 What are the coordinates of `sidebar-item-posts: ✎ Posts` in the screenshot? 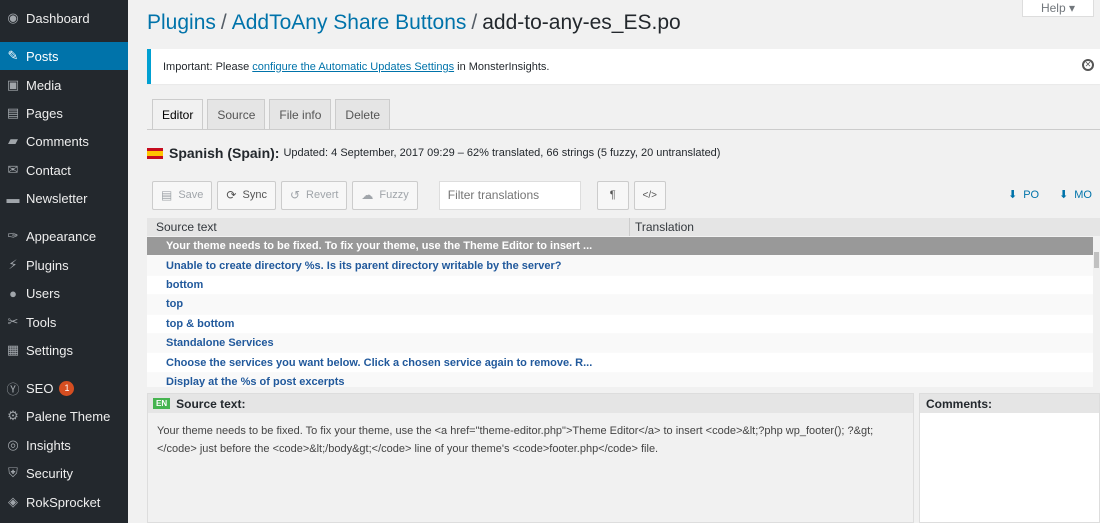 It's located at (64, 56).